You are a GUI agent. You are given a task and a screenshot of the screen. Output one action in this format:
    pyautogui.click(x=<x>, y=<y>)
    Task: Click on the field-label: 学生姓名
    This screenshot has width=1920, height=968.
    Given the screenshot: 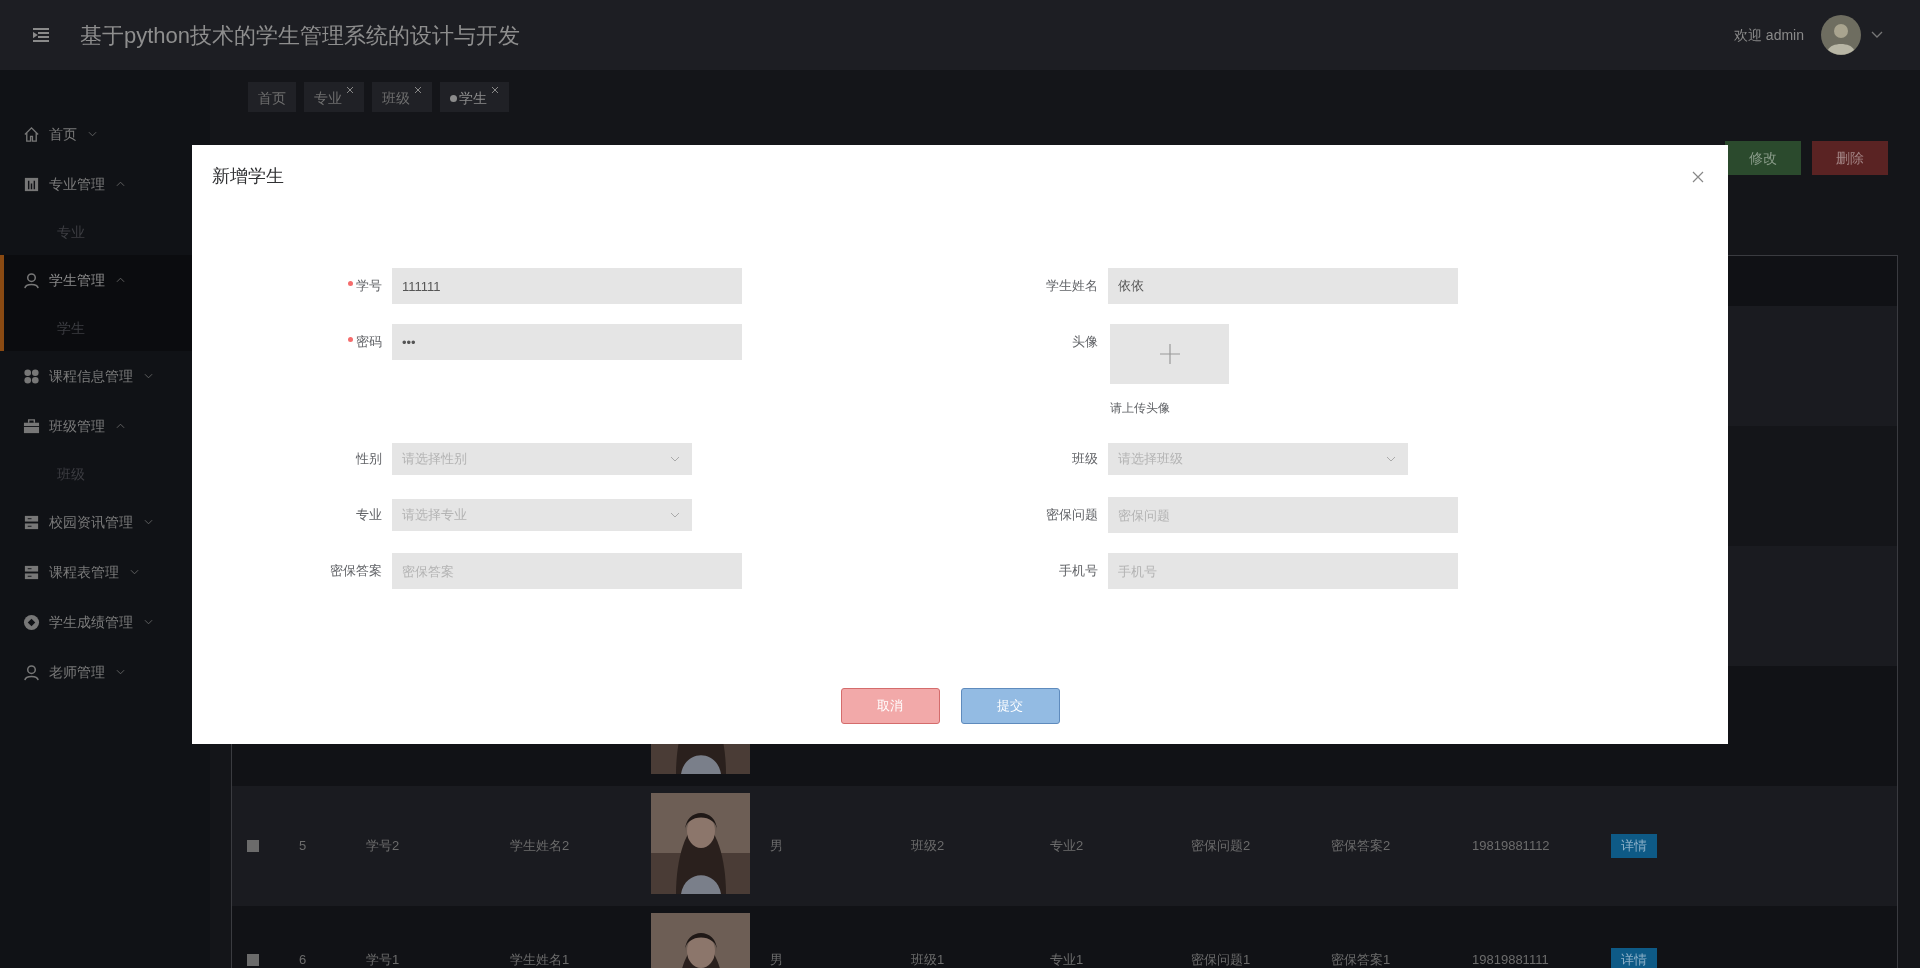 What is the action you would take?
    pyautogui.click(x=1072, y=286)
    